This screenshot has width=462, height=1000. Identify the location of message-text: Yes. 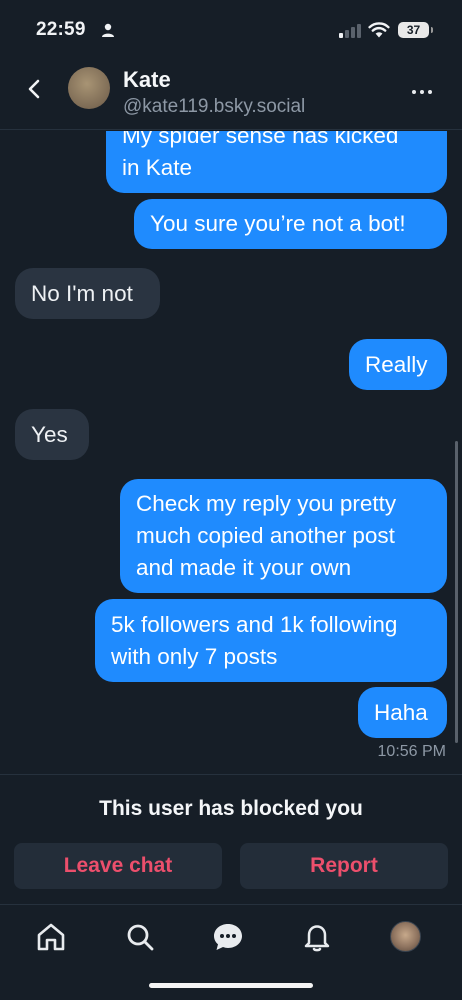
(49, 434).